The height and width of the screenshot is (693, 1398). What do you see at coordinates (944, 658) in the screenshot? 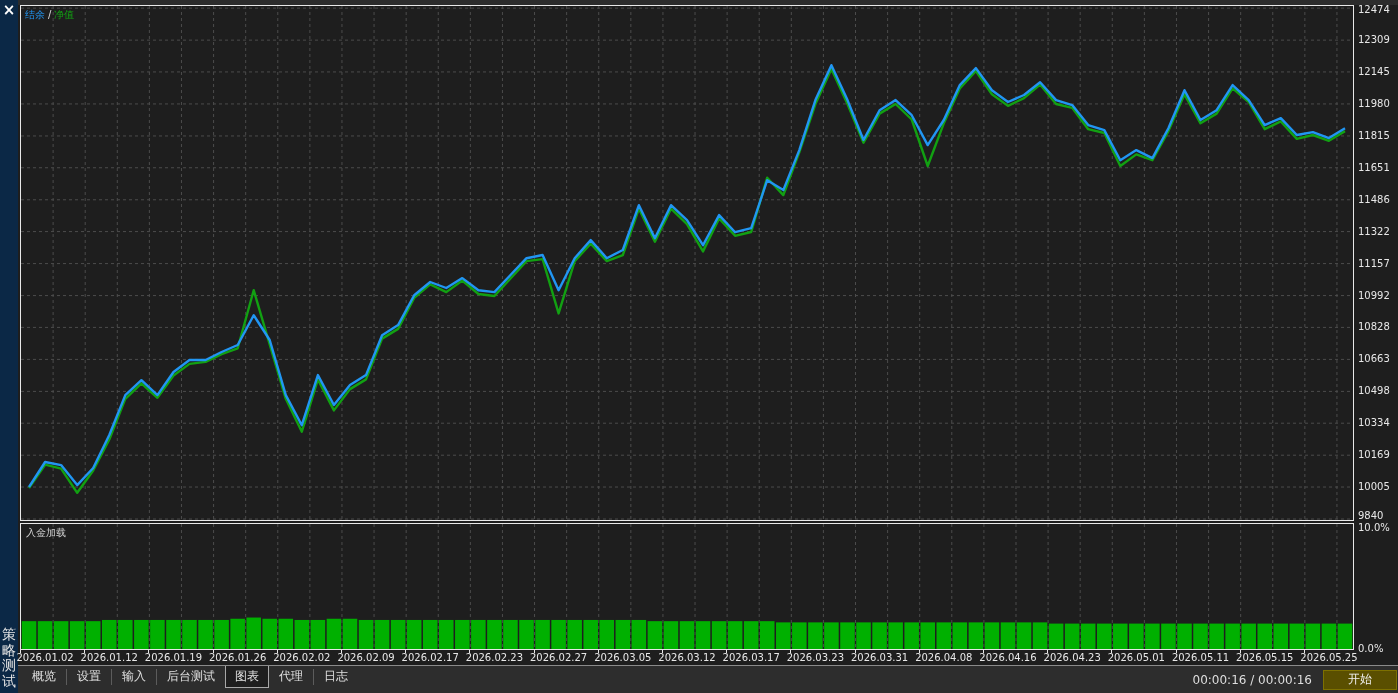
I see `date-label: 2026.04.08` at bounding box center [944, 658].